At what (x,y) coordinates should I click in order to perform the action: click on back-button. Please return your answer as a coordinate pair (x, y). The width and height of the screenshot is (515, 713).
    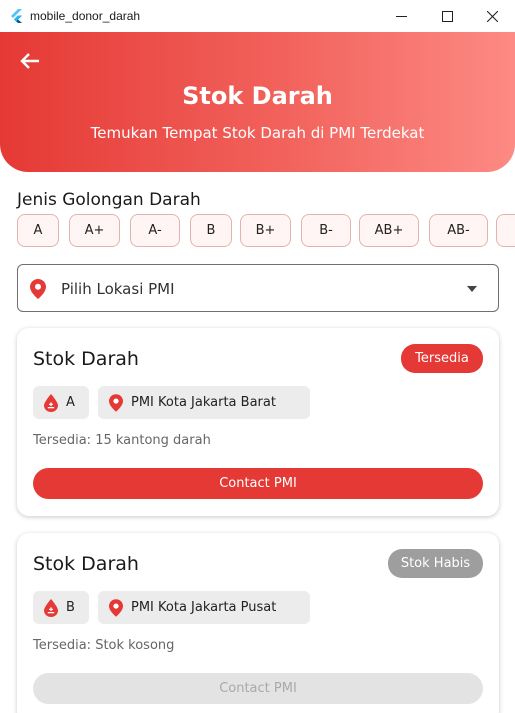
    Looking at the image, I should click on (30, 61).